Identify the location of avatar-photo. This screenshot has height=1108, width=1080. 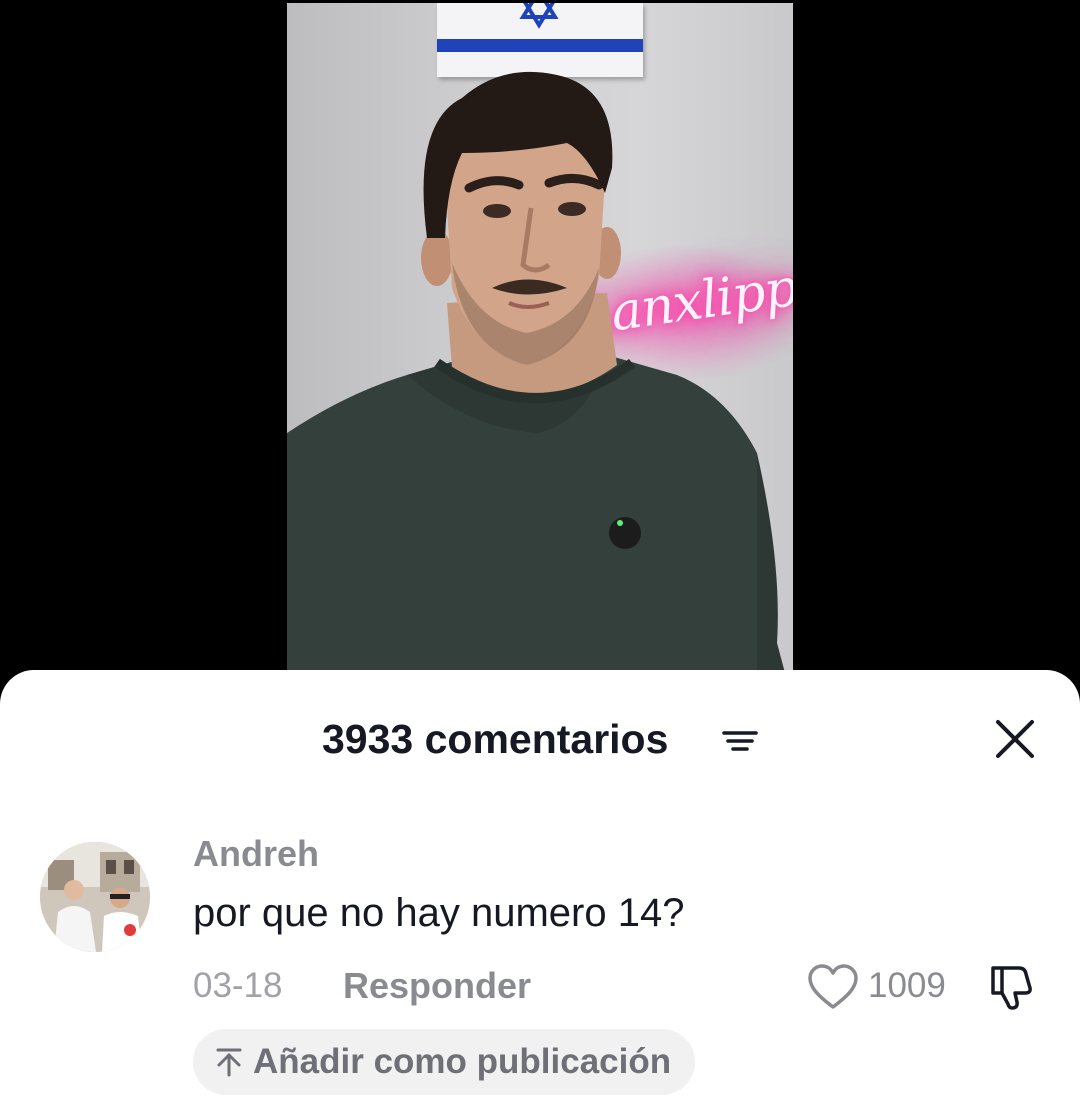
(95, 897).